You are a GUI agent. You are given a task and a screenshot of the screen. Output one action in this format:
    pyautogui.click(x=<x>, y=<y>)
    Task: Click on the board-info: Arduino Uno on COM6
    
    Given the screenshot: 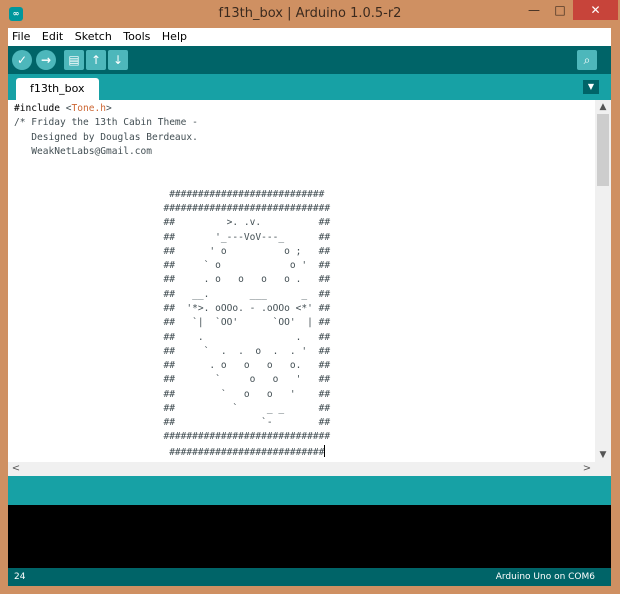 What is the action you would take?
    pyautogui.click(x=545, y=577)
    